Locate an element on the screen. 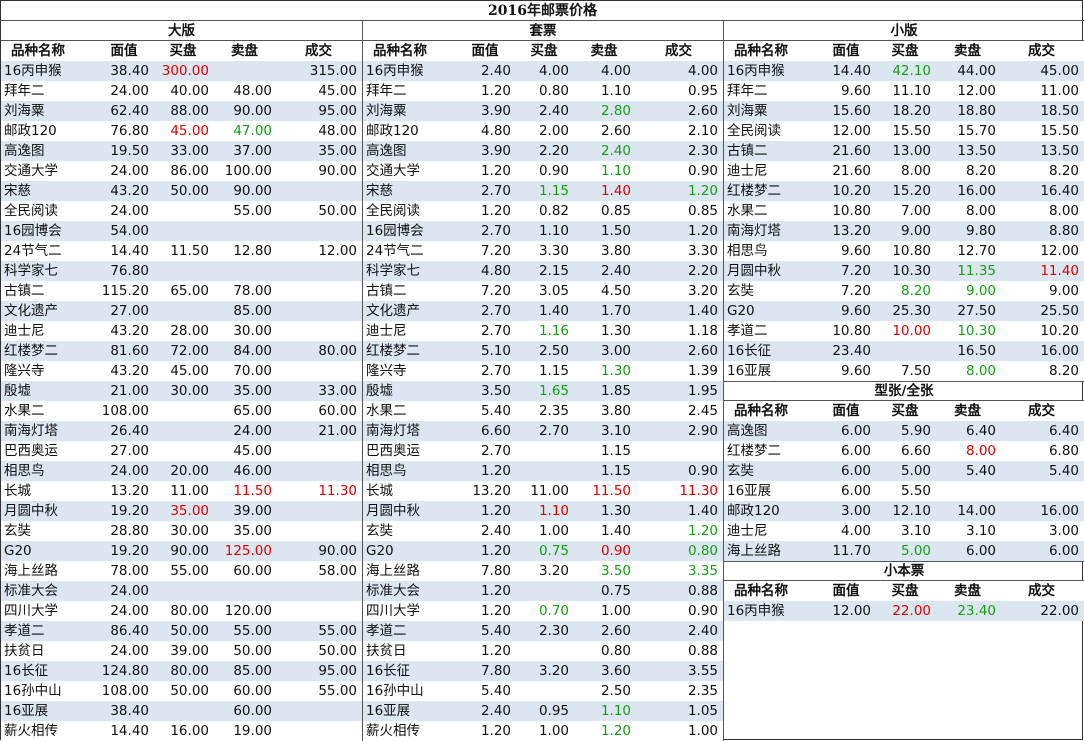 This screenshot has height=741, width=1084. table-row: 水果二 108.00 65.00 60.00 is located at coordinates (181, 411).